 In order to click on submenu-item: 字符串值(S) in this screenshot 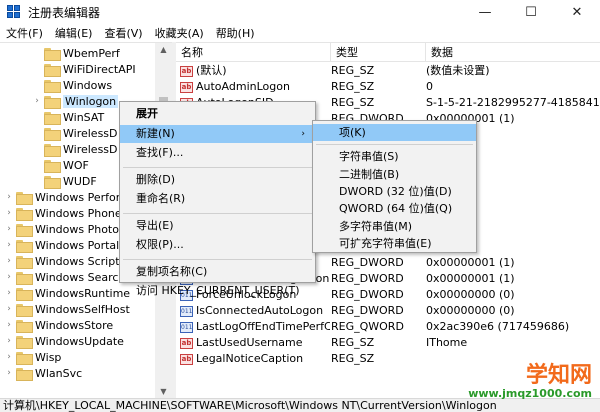, I will do `click(394, 156)`.